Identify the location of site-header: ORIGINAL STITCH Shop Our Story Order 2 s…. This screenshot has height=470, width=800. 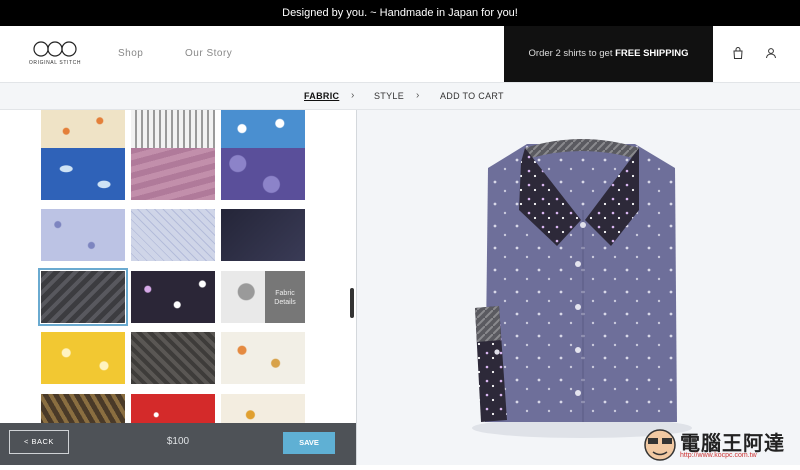
(400, 54).